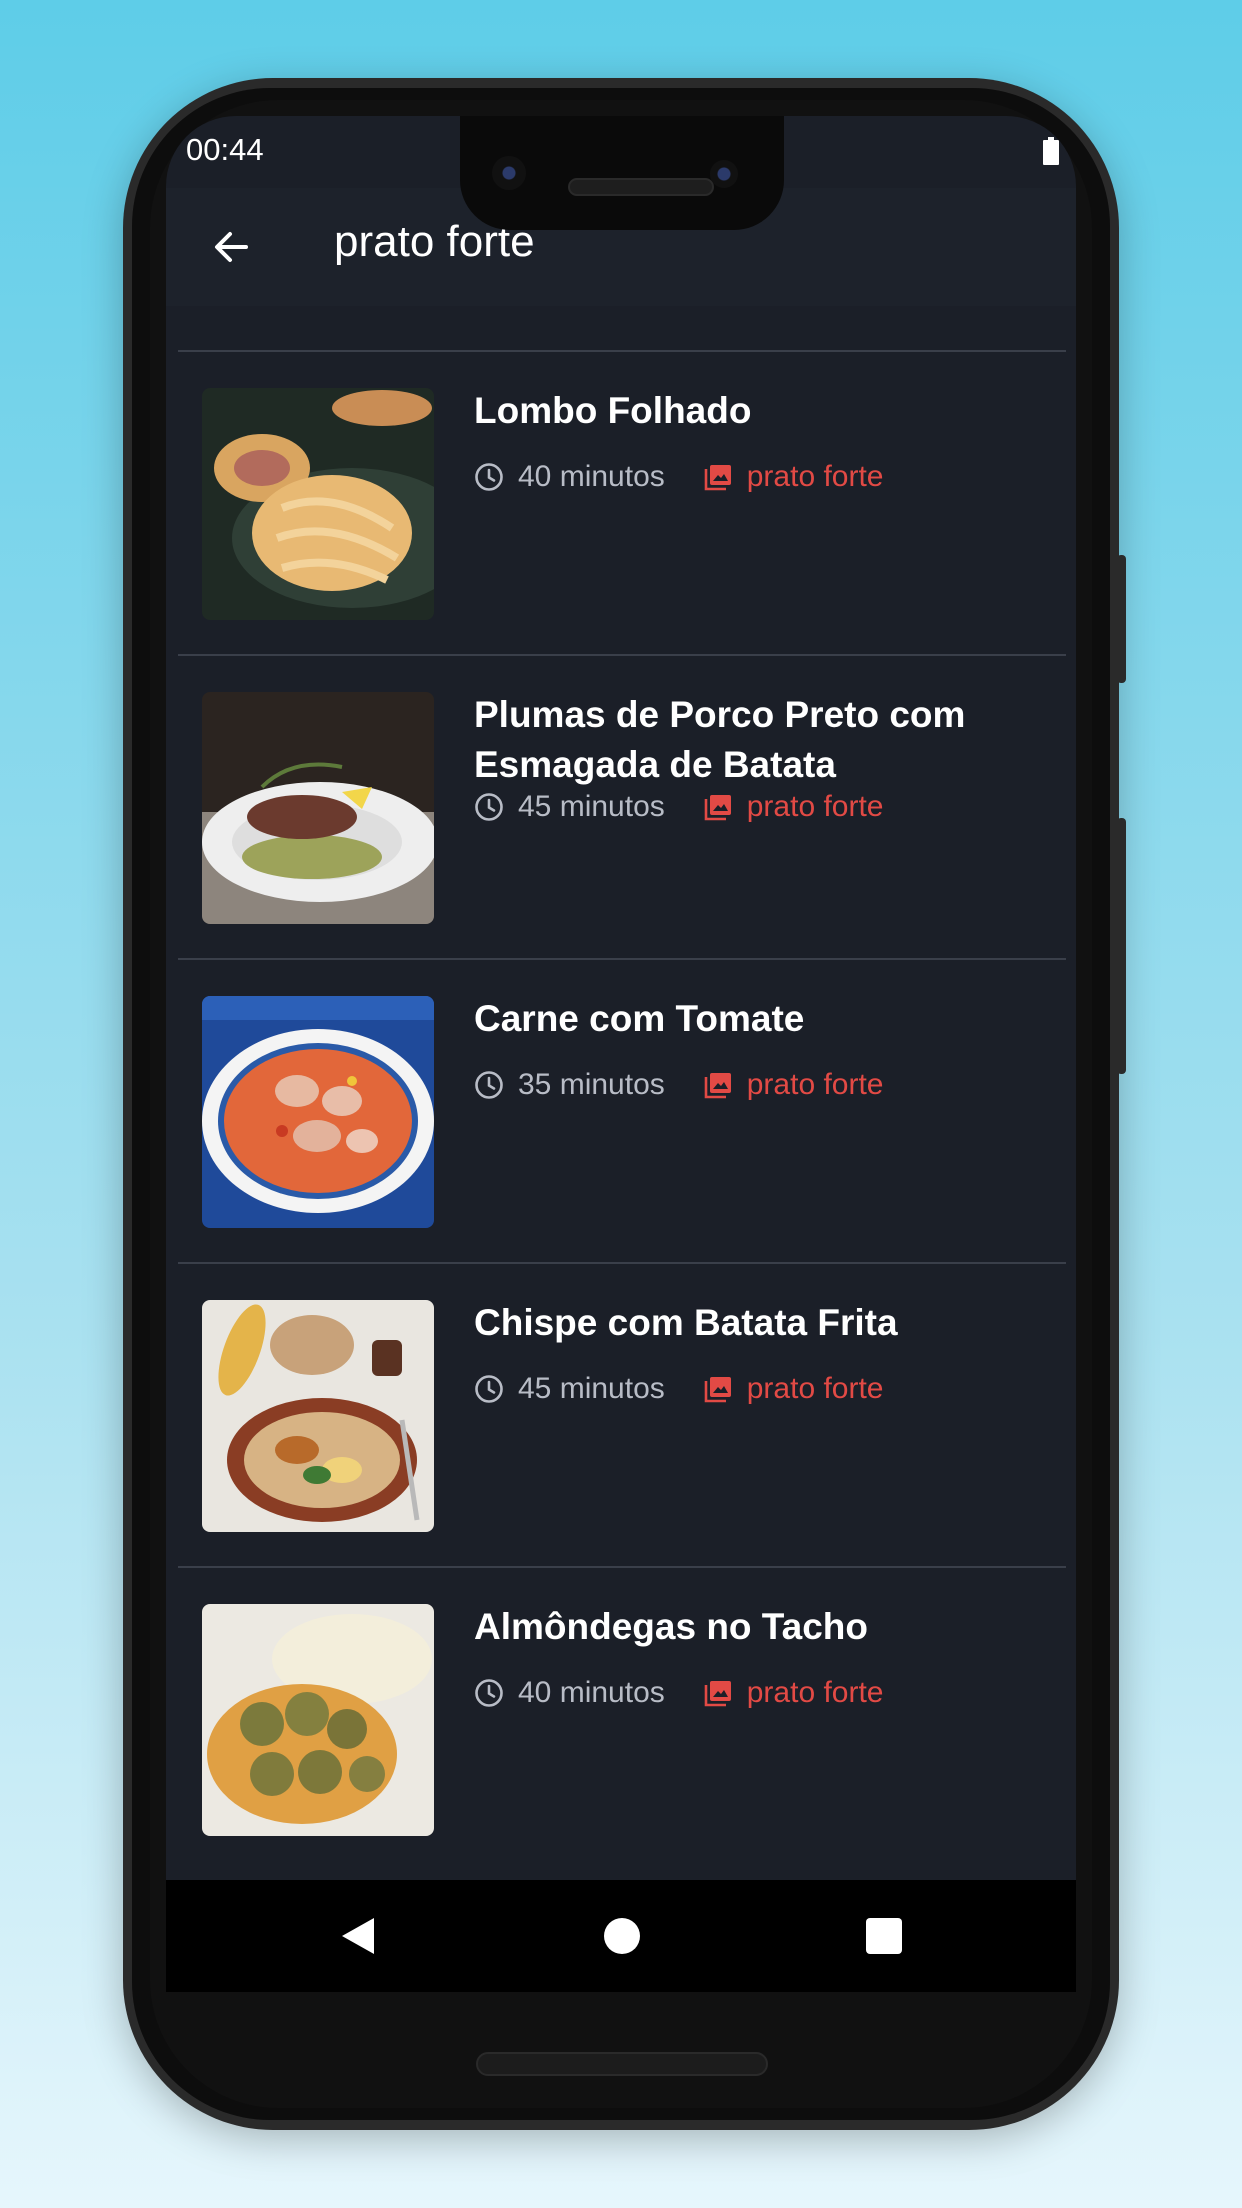  What do you see at coordinates (671, 1626) in the screenshot?
I see `recipe-title: Almôndegas no Tacho` at bounding box center [671, 1626].